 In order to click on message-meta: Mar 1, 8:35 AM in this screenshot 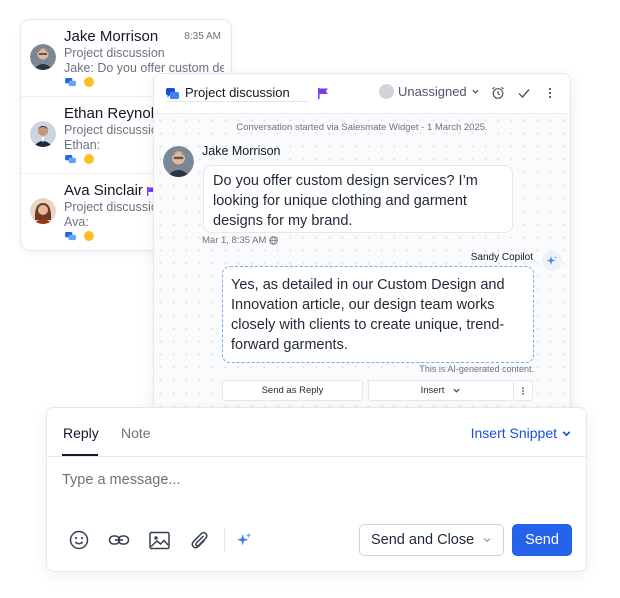, I will do `click(240, 240)`.